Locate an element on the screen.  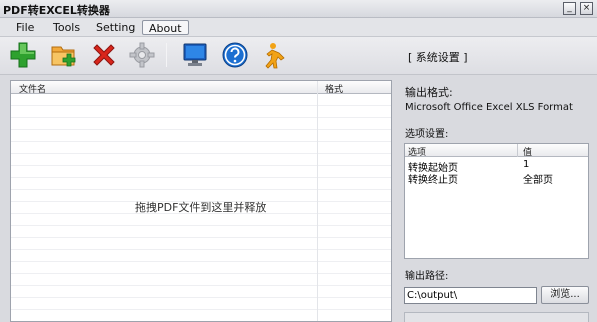
minimize-button: _ is located at coordinates (569, 8).